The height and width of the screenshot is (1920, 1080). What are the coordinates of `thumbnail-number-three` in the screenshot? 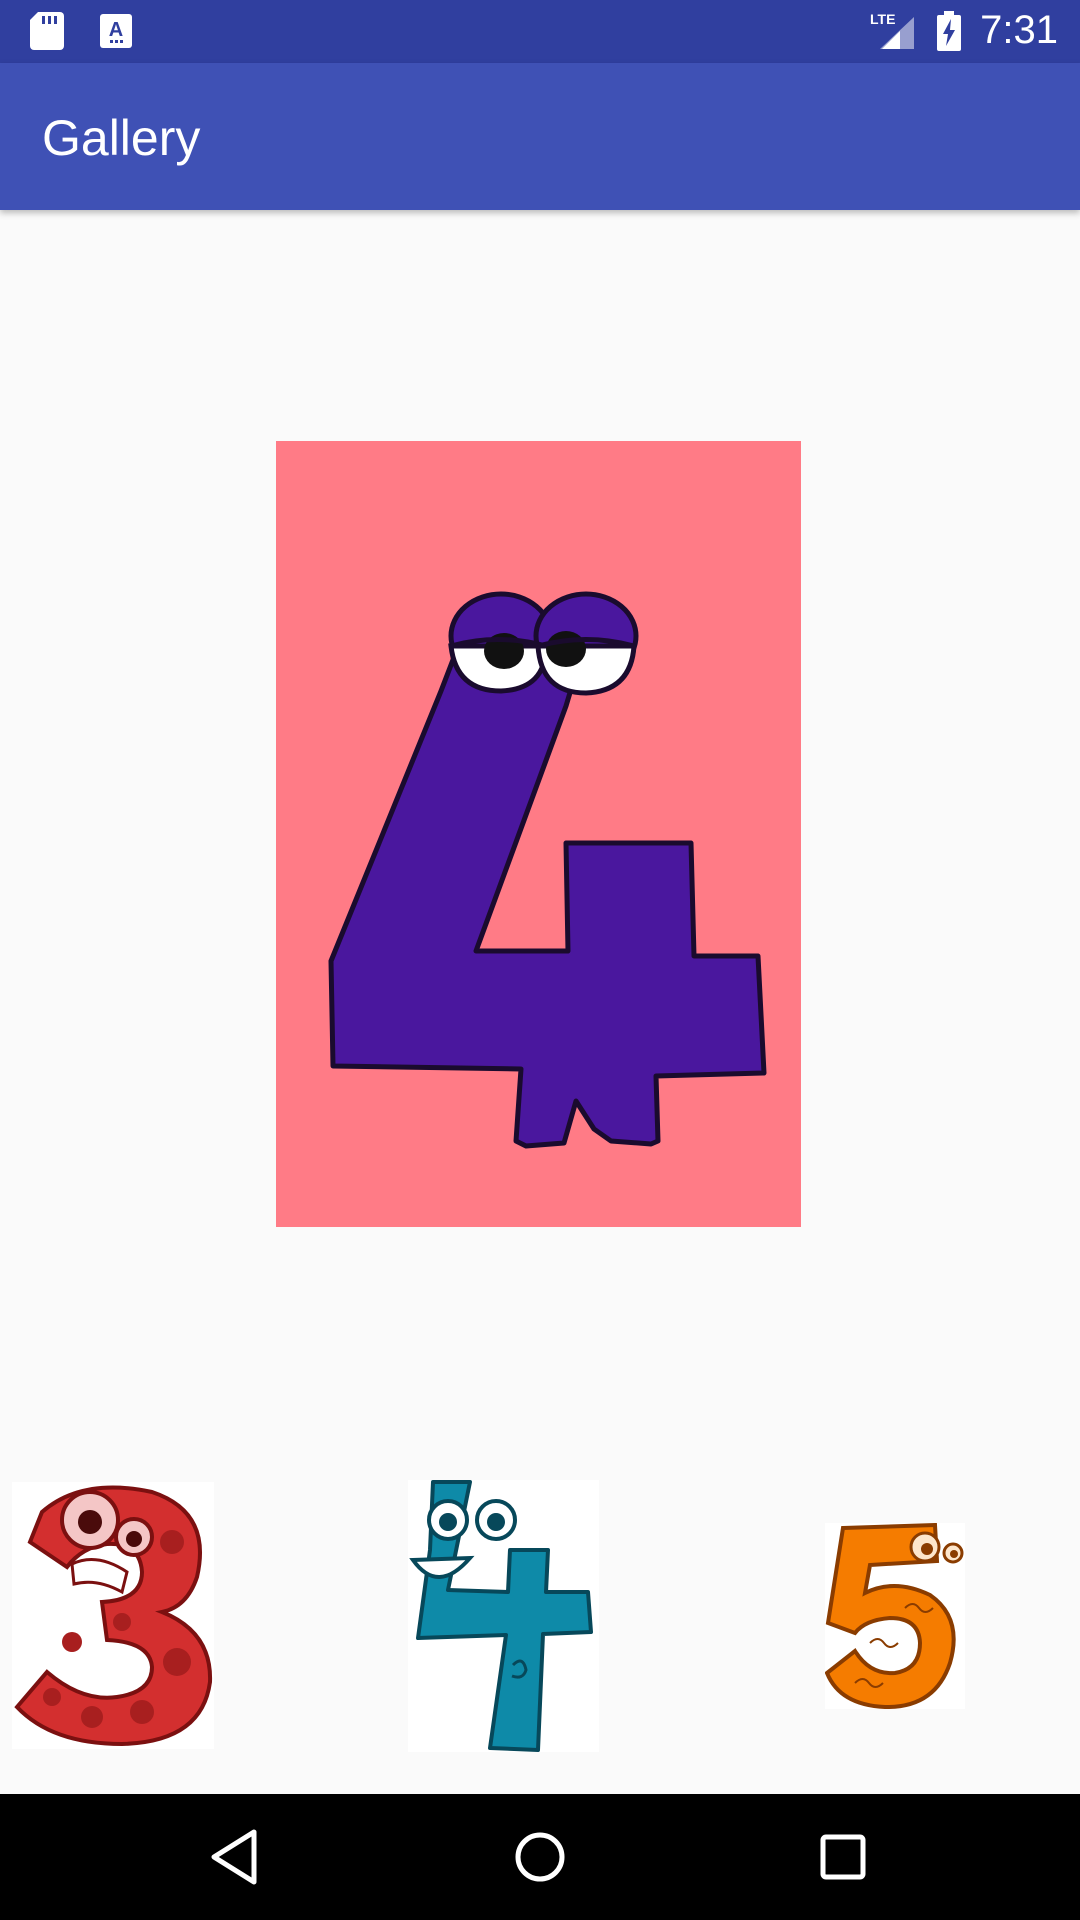 It's located at (113, 1615).